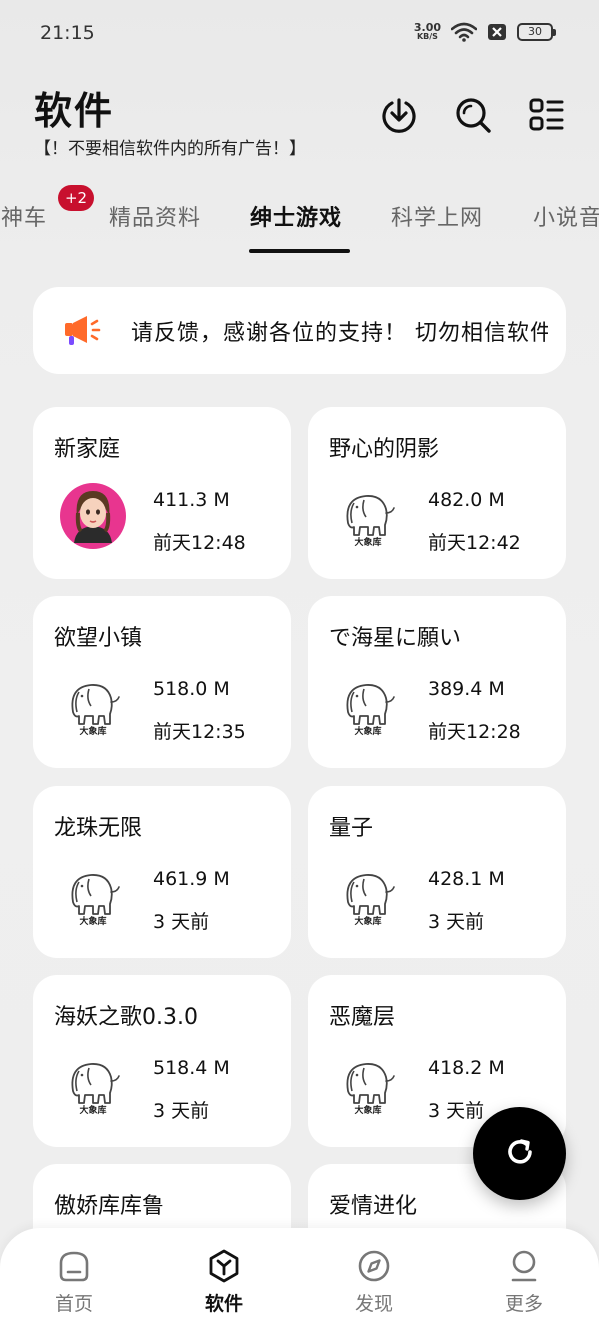 The image size is (599, 1333). I want to click on app-avatar-icon, so click(93, 516).